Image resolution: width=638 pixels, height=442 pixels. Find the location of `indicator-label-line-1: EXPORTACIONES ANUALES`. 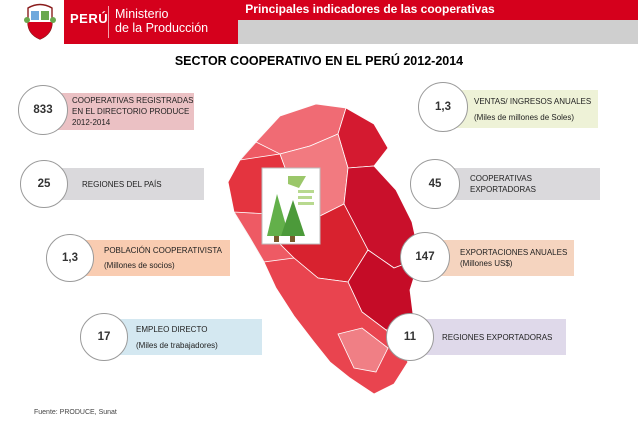

indicator-label-line-1: EXPORTACIONES ANUALES is located at coordinates (514, 252).